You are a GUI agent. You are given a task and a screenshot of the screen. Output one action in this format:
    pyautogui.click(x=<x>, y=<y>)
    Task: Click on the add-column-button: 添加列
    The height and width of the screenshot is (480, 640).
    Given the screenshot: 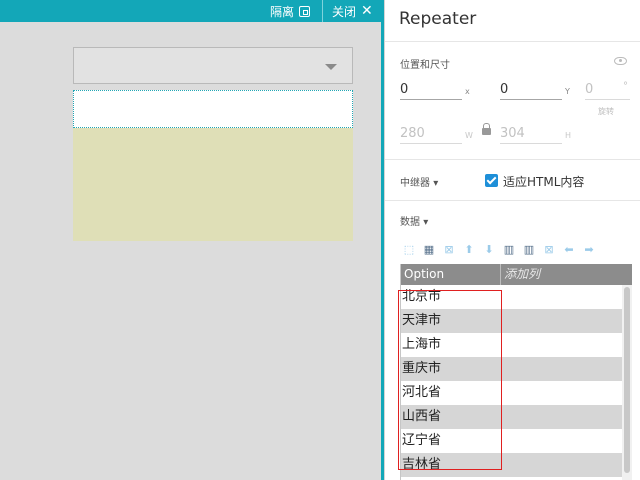 What is the action you would take?
    pyautogui.click(x=520, y=274)
    